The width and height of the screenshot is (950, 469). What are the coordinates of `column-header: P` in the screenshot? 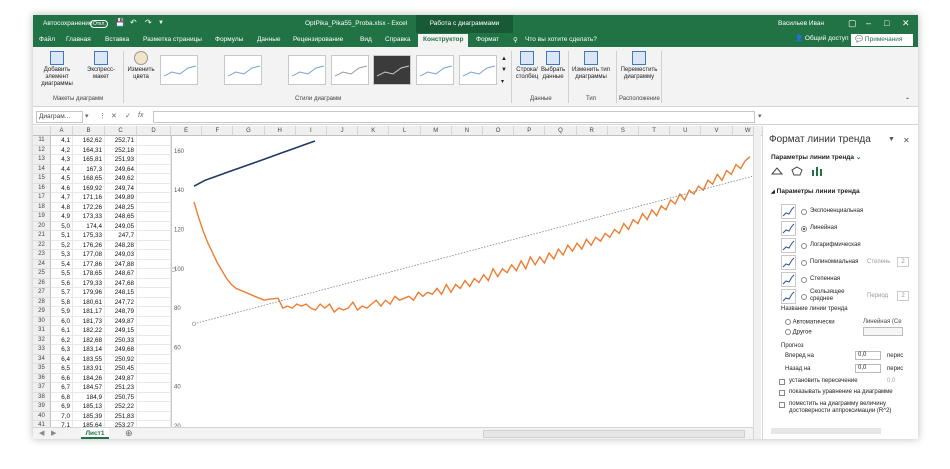 It's located at (530, 131).